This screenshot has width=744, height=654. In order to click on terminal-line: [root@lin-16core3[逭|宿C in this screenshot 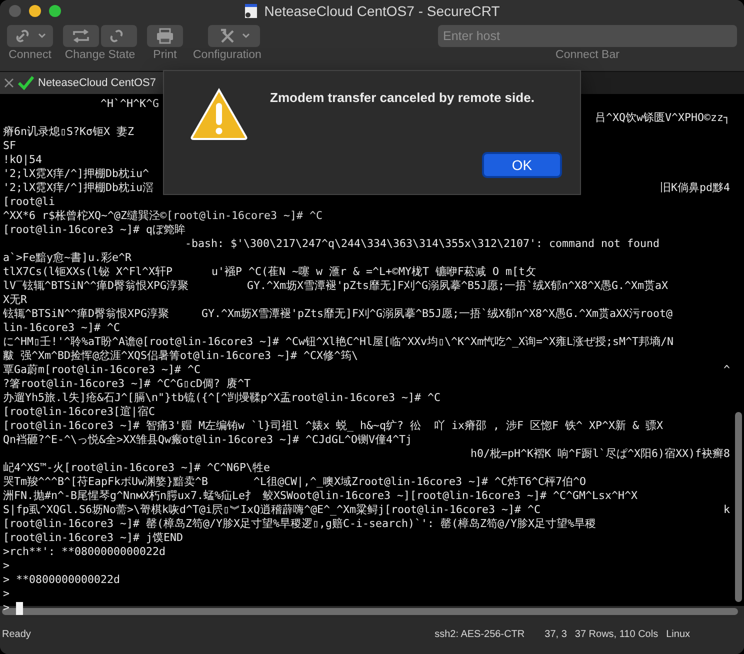, I will do `click(79, 412)`.